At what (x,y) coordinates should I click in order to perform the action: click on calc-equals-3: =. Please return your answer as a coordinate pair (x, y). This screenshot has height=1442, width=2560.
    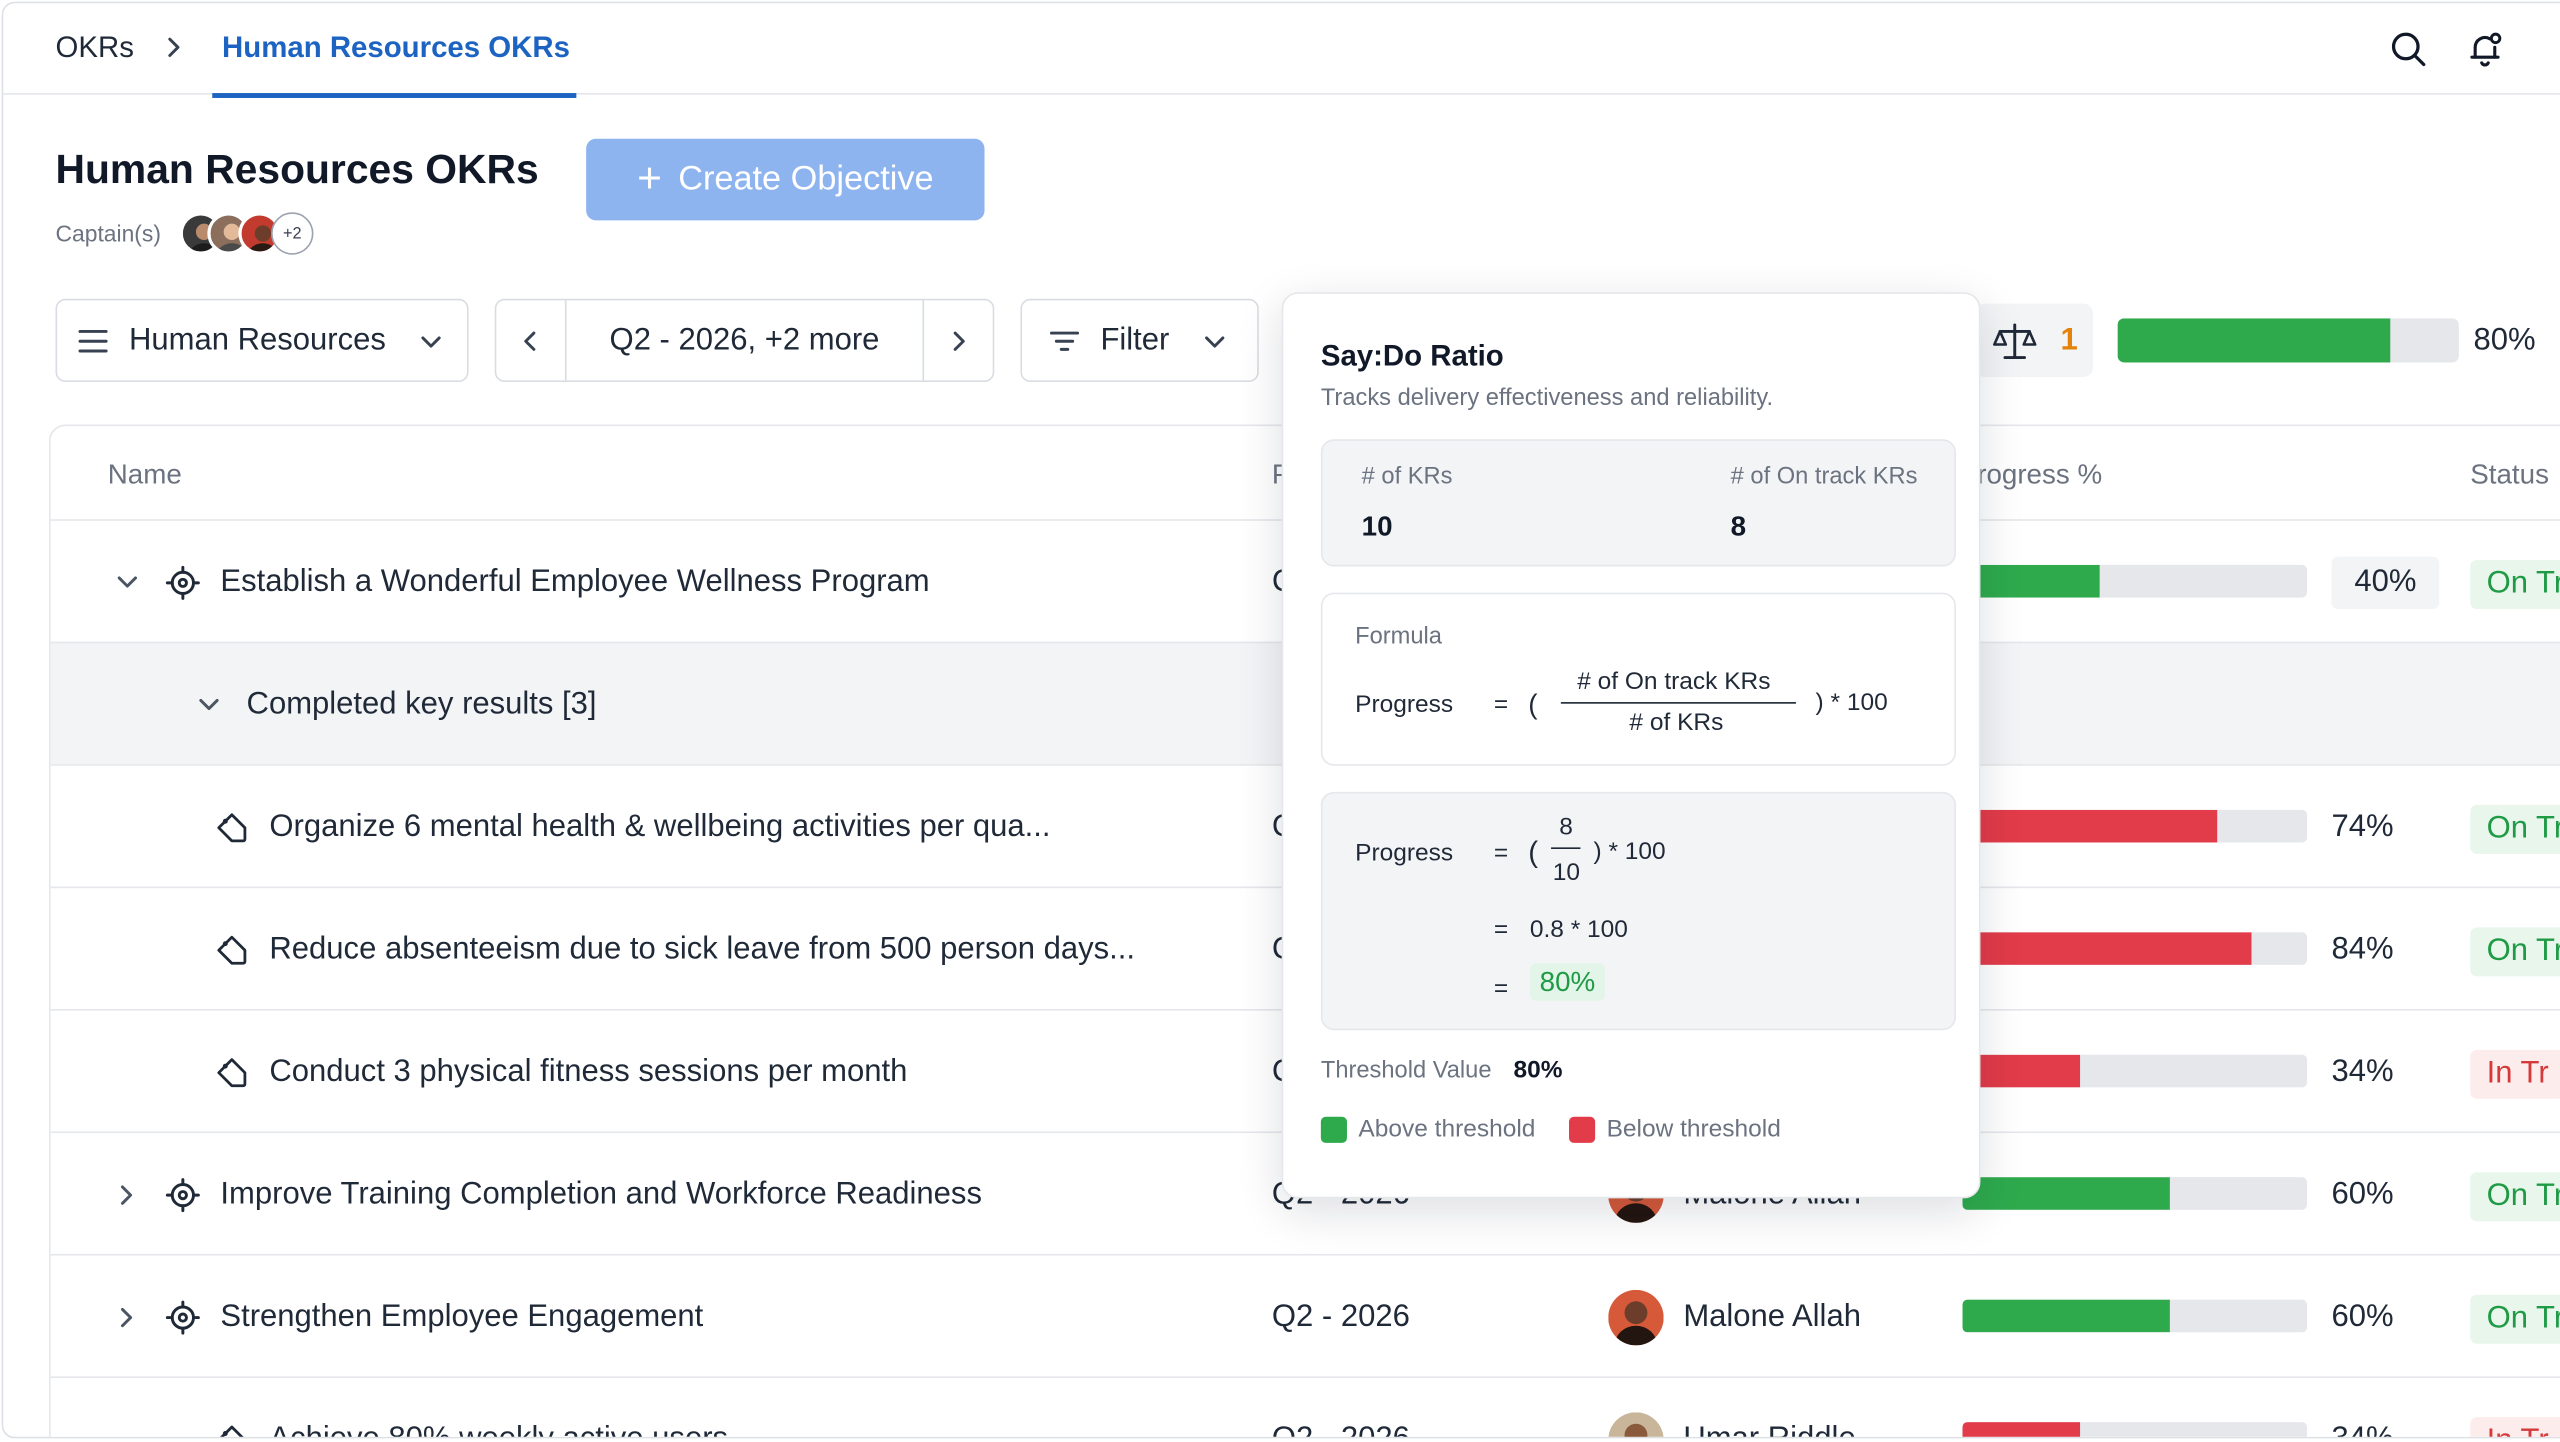
    Looking at the image, I should click on (1501, 988).